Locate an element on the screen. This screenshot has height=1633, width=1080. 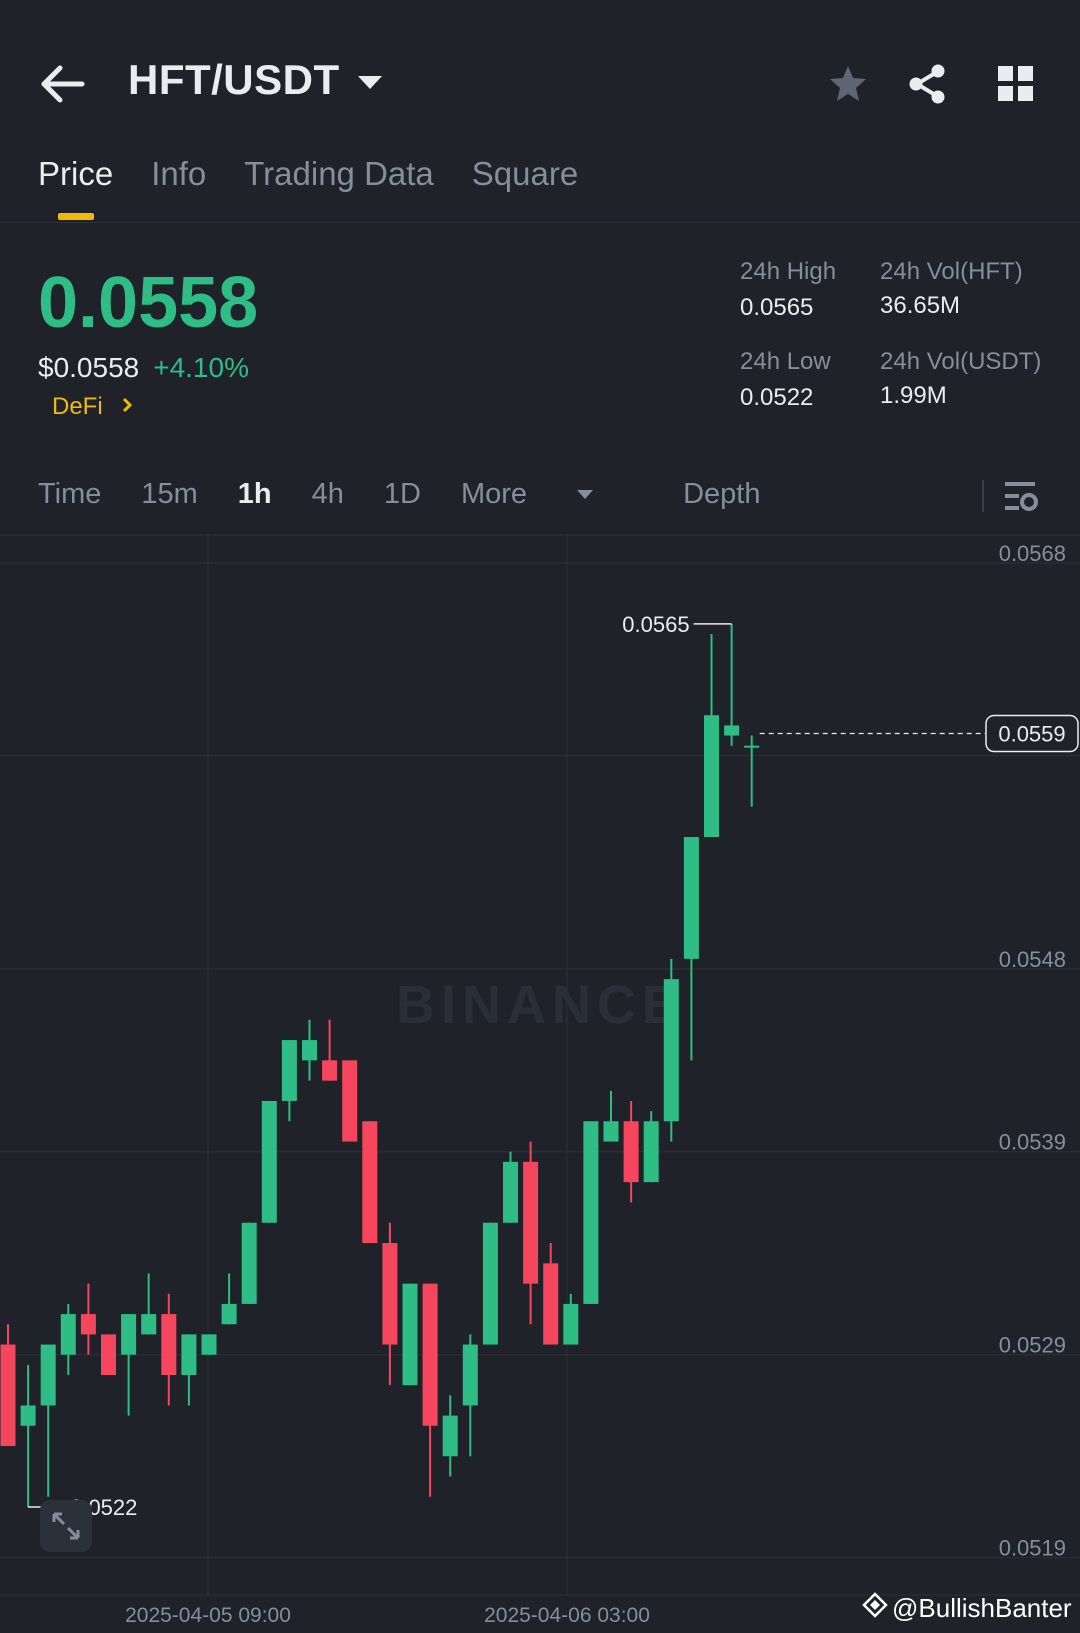
vol-base-label: 24h Vol(HFT) is located at coordinates (951, 271).